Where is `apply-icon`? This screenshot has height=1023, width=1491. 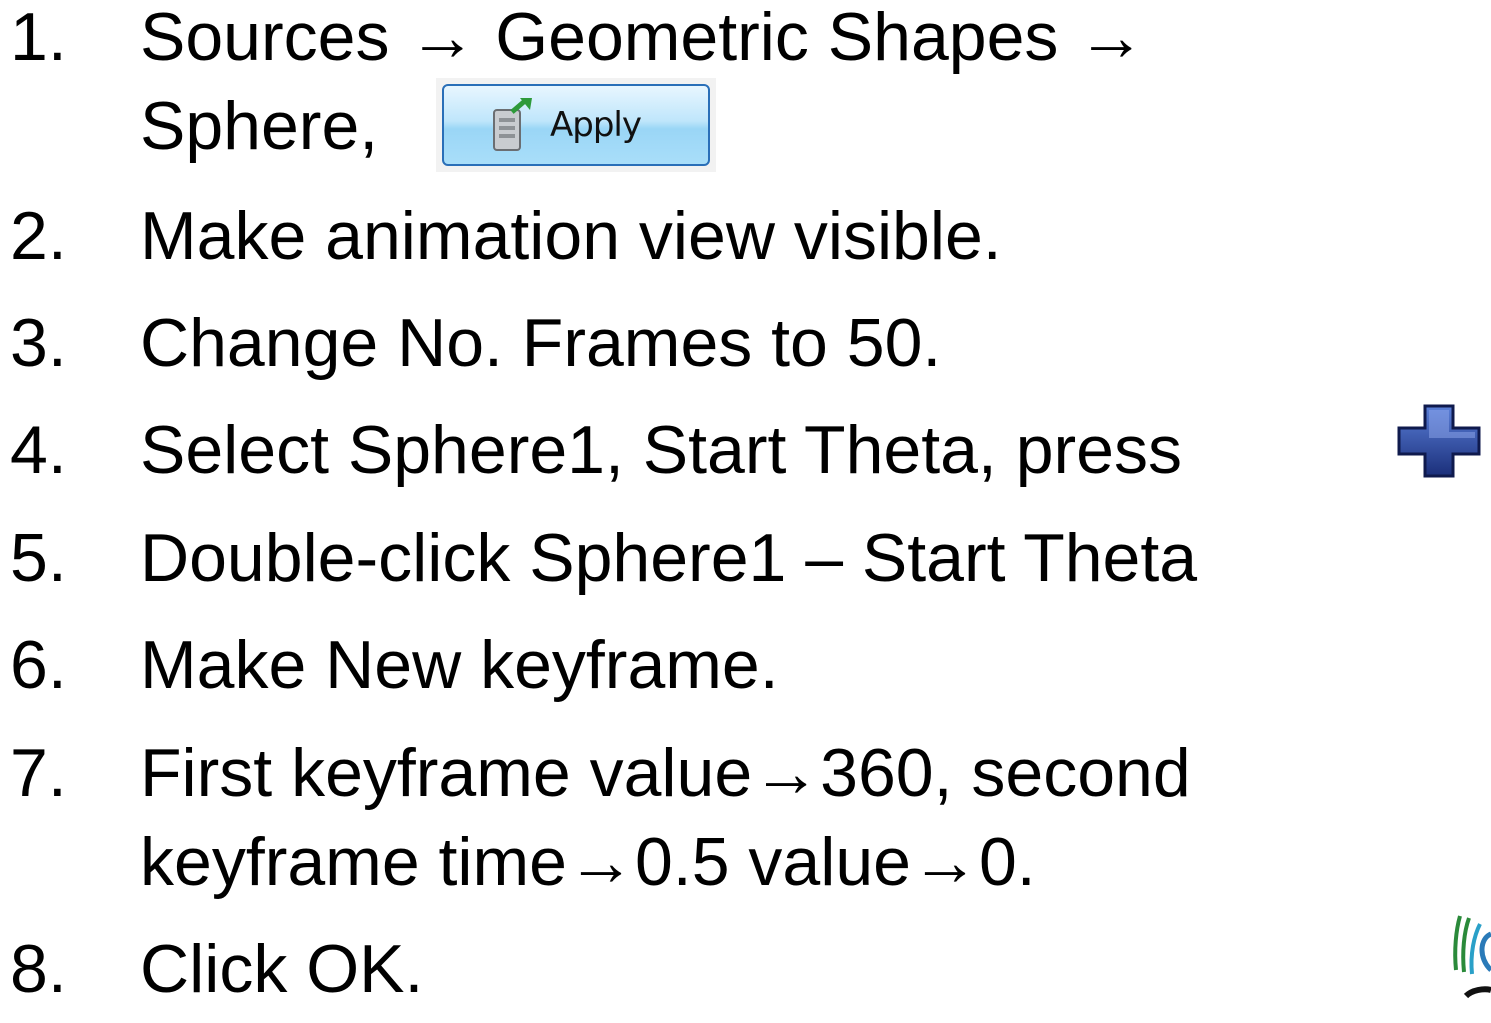
apply-icon is located at coordinates (513, 125).